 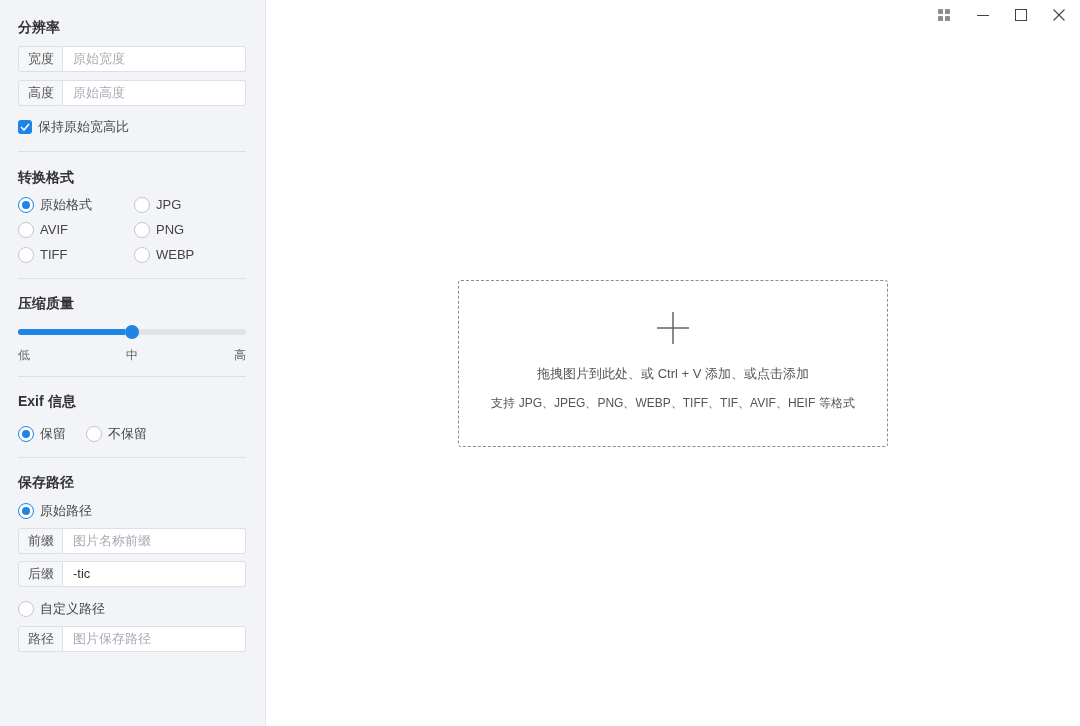 I want to click on slider-label: 中, so click(x=132, y=355).